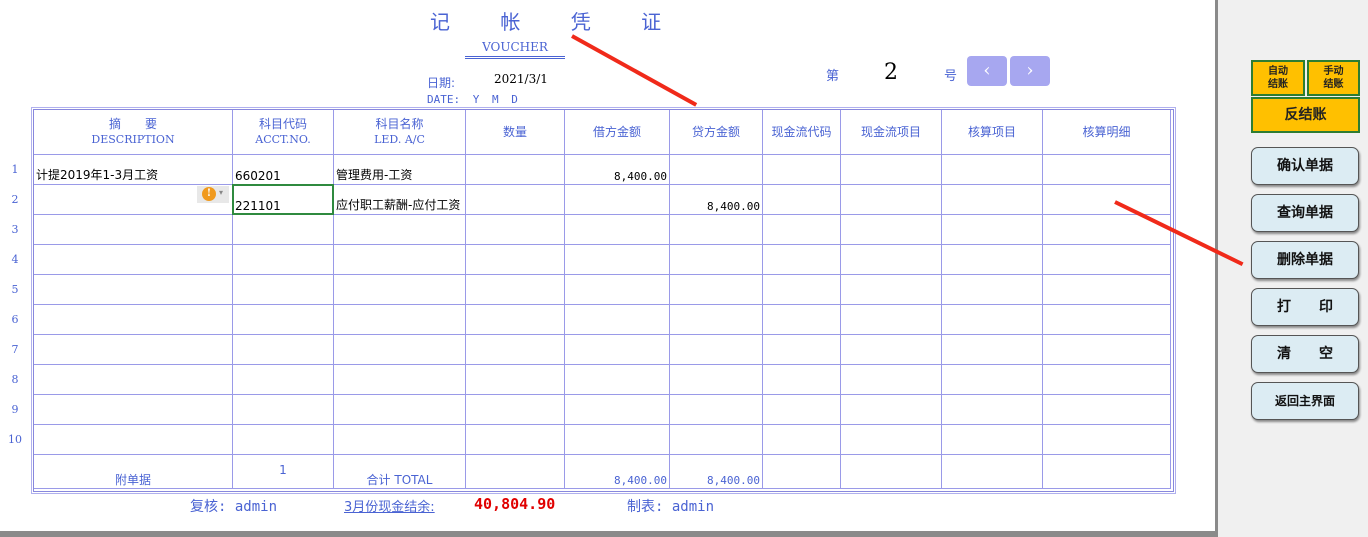 The height and width of the screenshot is (537, 1368). Describe the element at coordinates (15, 349) in the screenshot. I see `row-number: 7` at that location.